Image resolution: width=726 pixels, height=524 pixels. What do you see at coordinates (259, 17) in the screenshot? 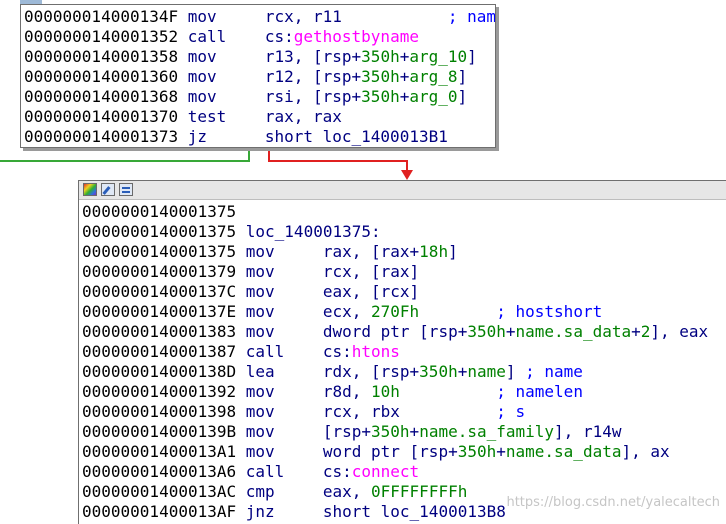
I see `disasm-line: 000000014000134F mov rcx, r11 ; name` at bounding box center [259, 17].